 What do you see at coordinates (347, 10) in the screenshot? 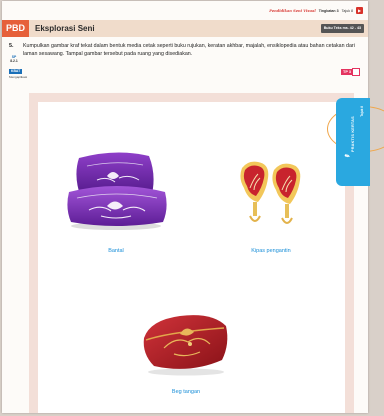
I see `unit-label: Tajuk 8` at bounding box center [347, 10].